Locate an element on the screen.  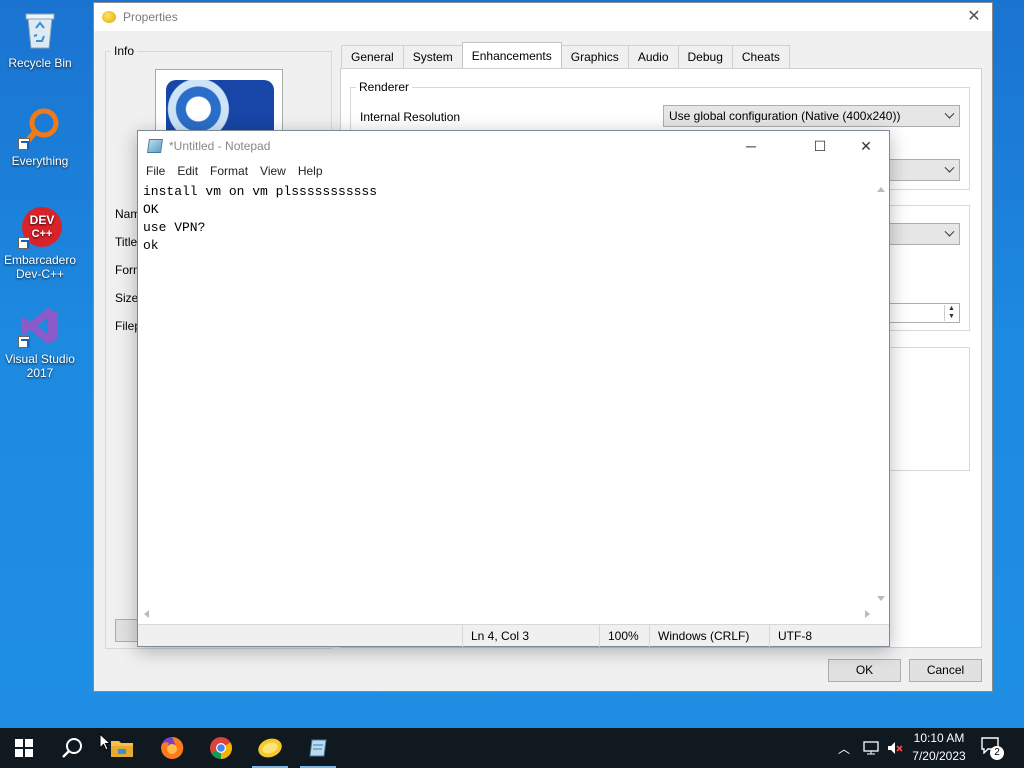
menu-format: Format is located at coordinates (229, 171).